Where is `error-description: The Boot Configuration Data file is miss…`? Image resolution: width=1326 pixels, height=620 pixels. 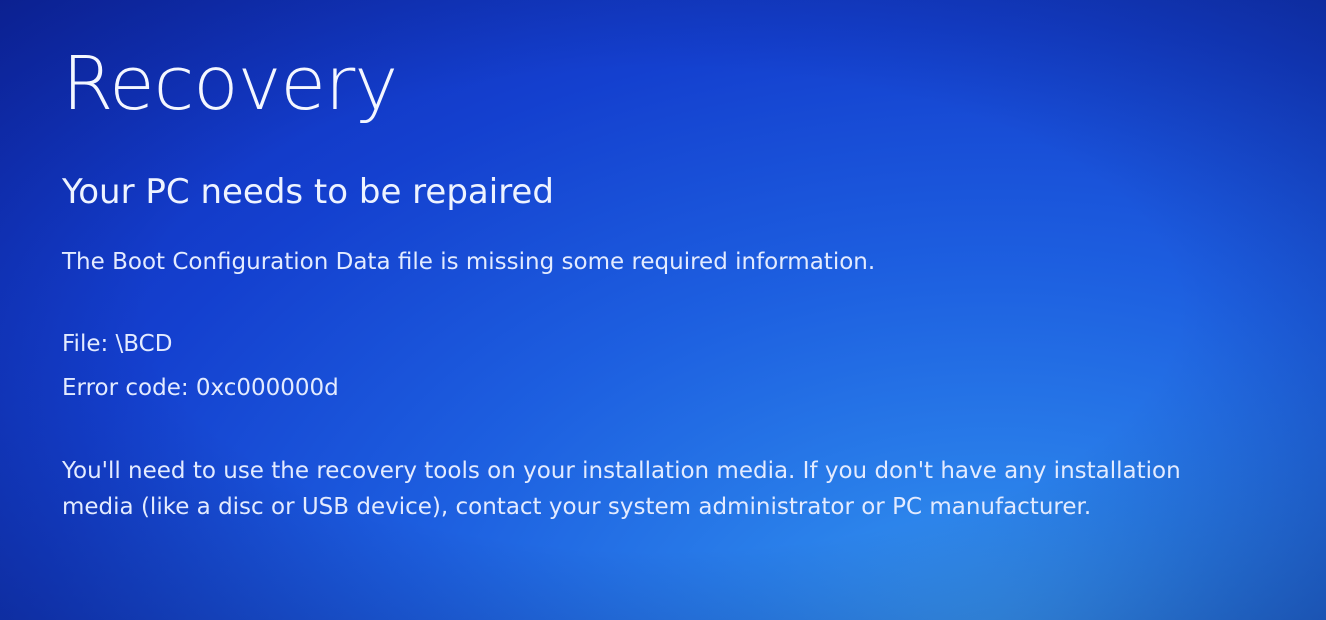 error-description: The Boot Configuration Data file is miss… is located at coordinates (469, 262).